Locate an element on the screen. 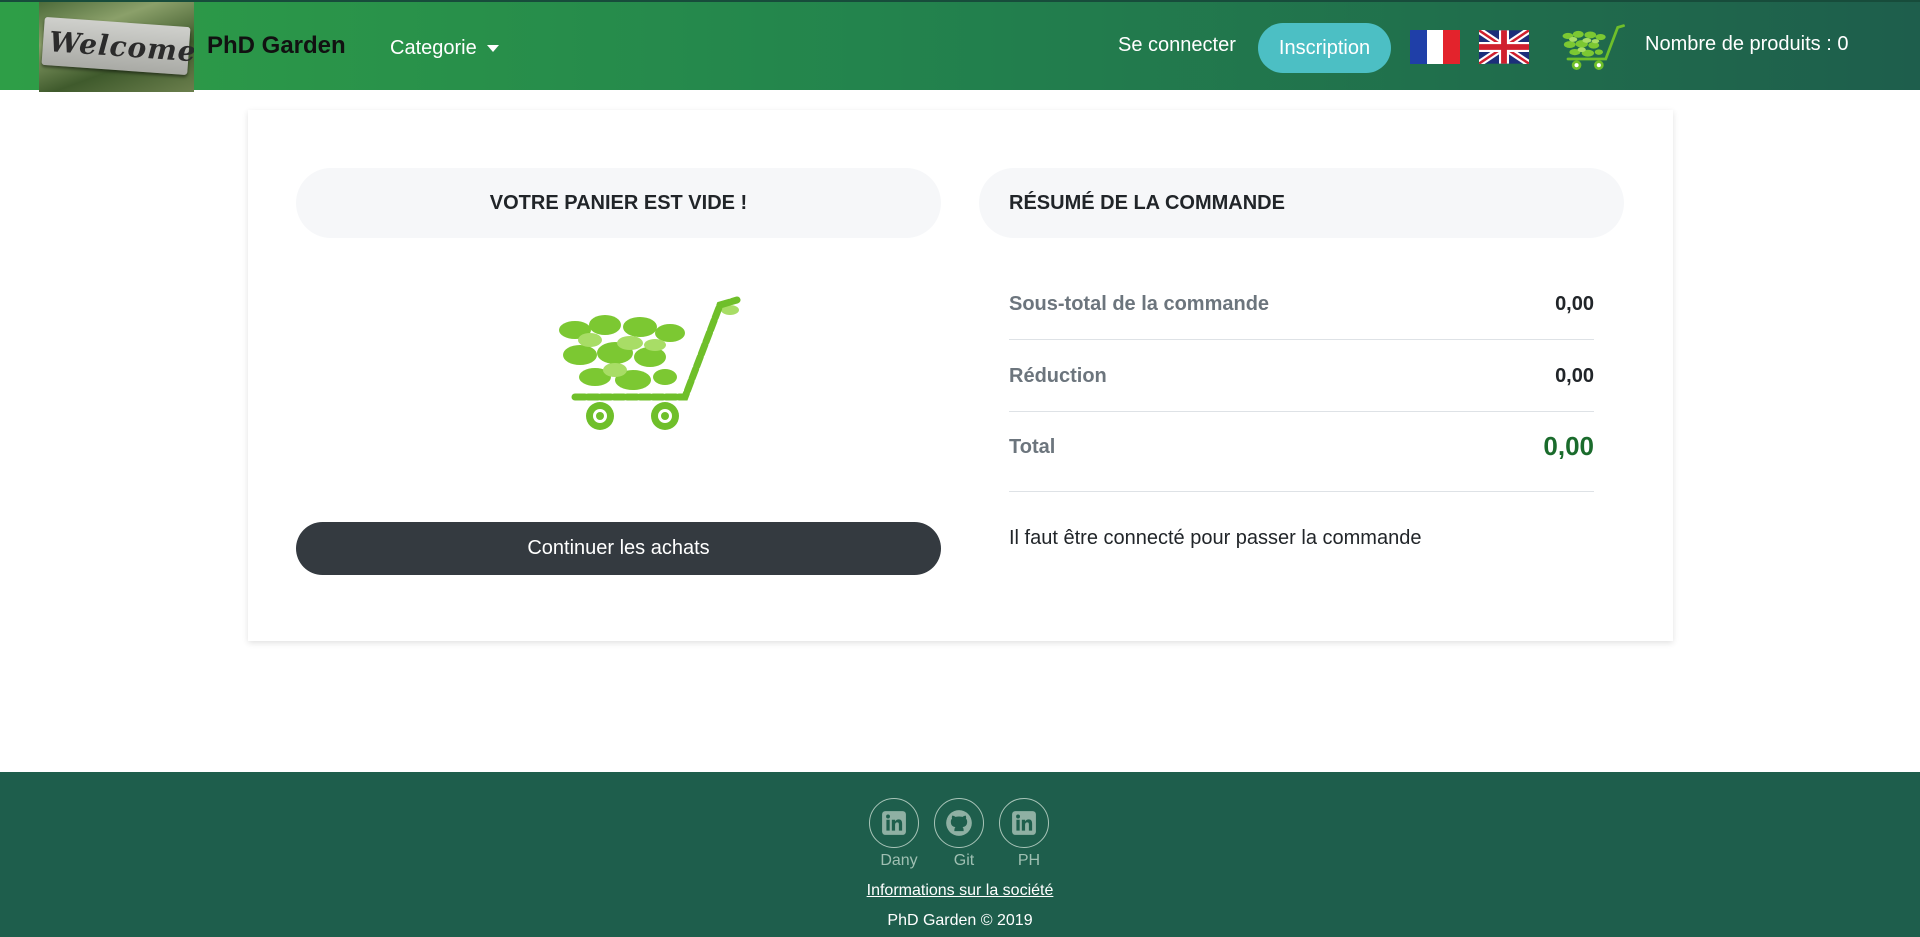 The image size is (1920, 937). signup-button: Inscription is located at coordinates (1324, 48).